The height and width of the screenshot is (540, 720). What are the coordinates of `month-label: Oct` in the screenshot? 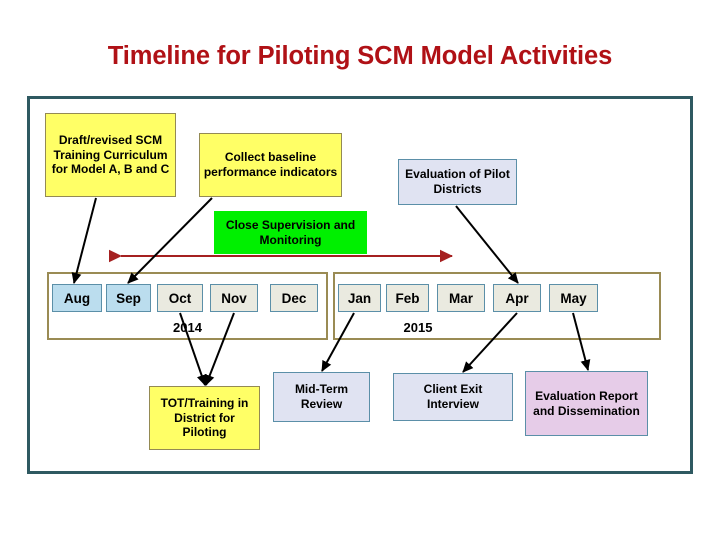 It's located at (180, 298).